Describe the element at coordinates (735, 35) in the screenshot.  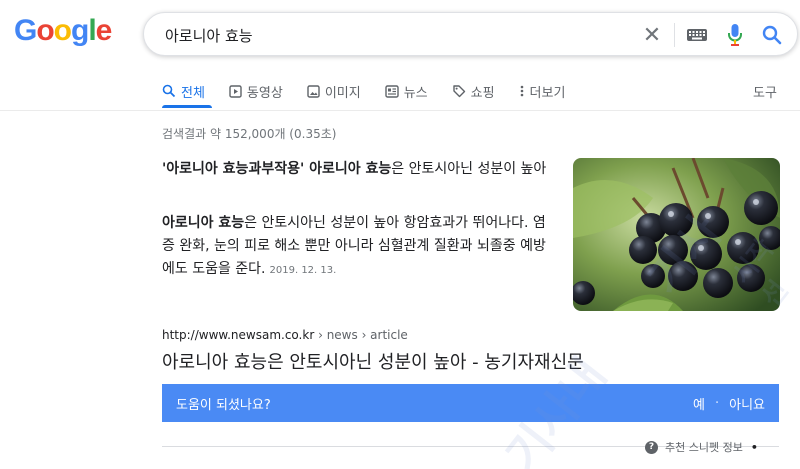
I see `mic-icon` at that location.